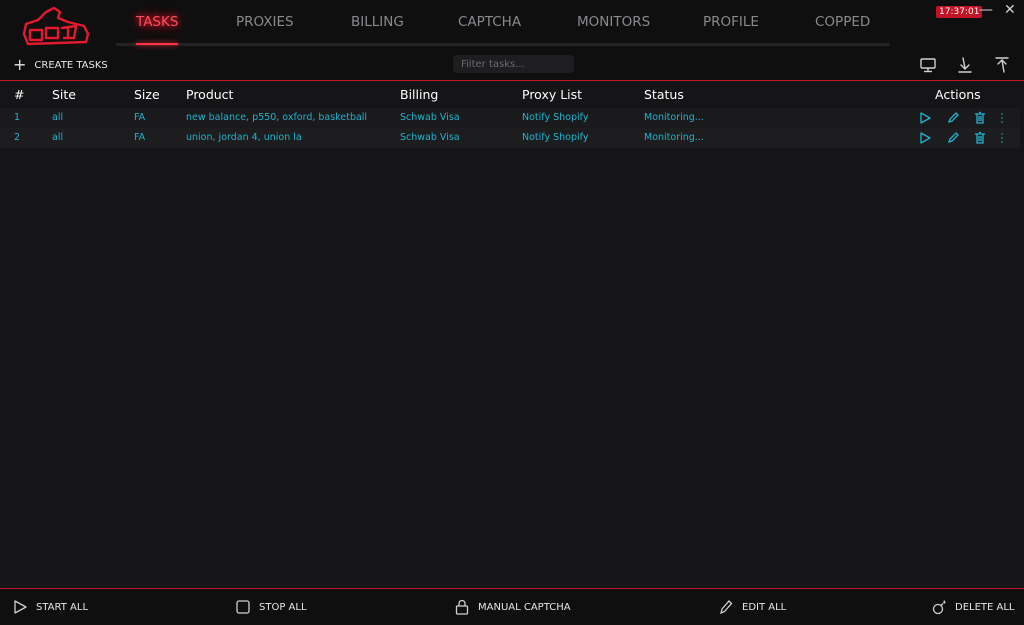 This screenshot has height=625, width=1024. I want to click on manual-captcha-button: MANUAL CAPTCHA, so click(512, 607).